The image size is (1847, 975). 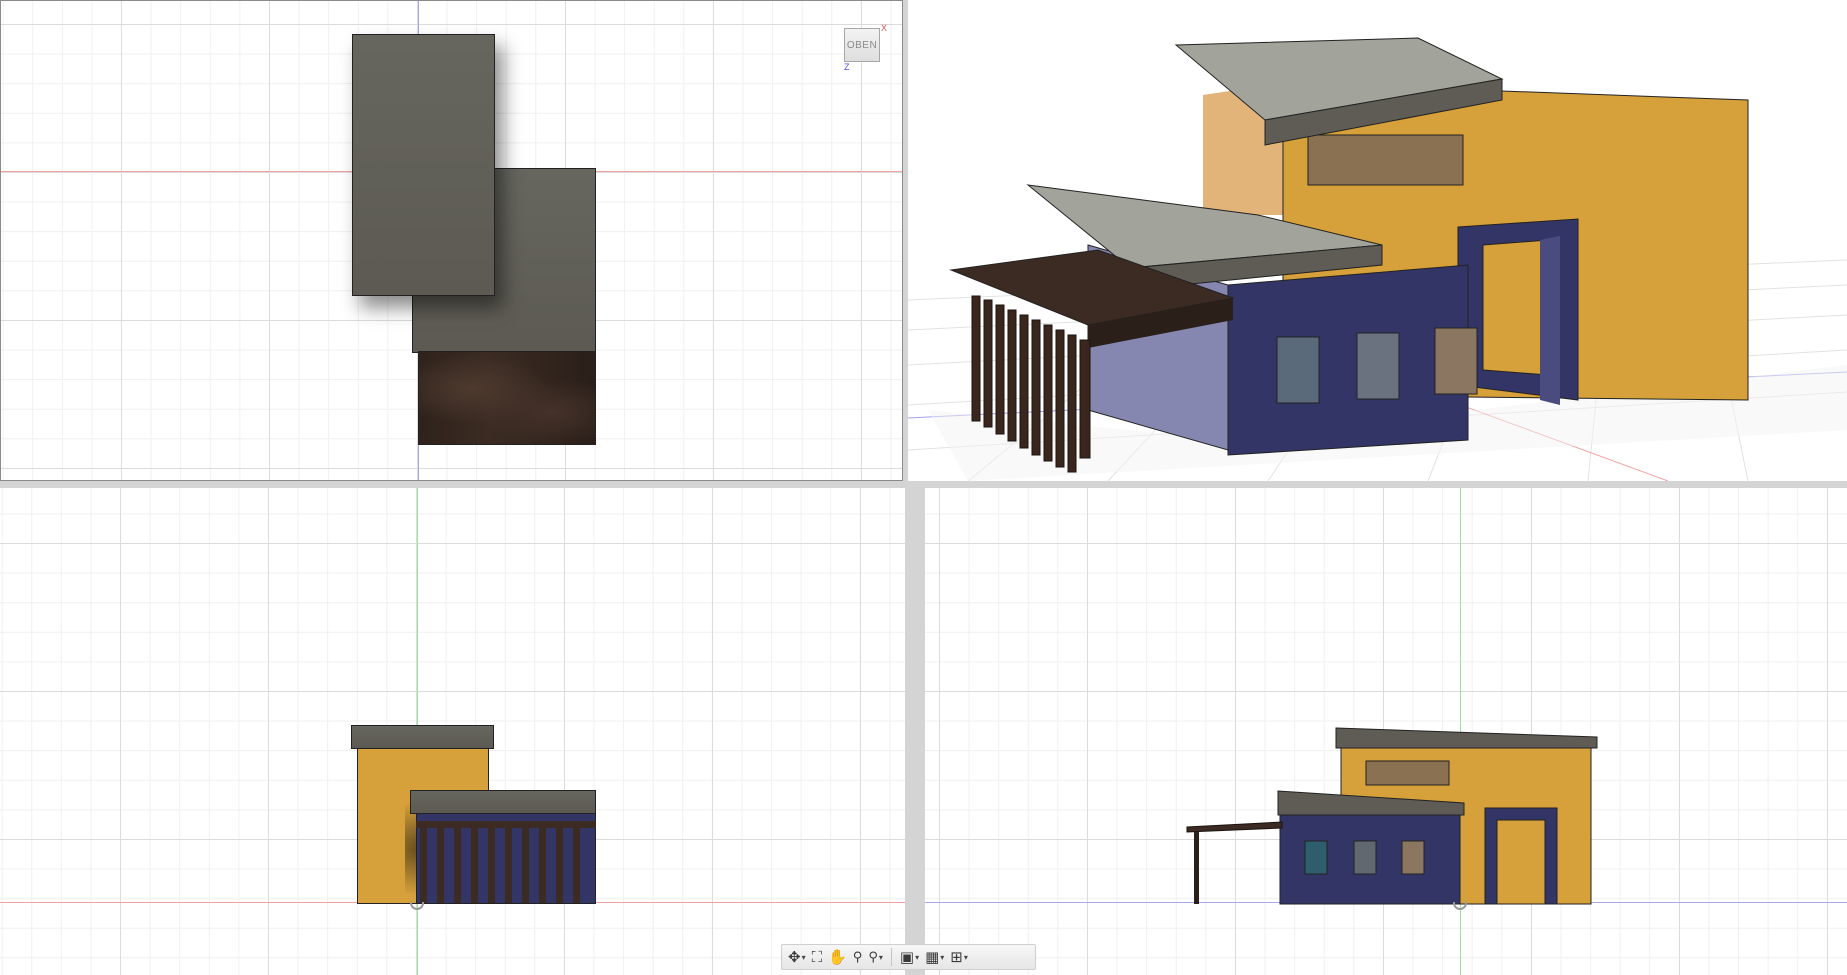 What do you see at coordinates (507, 398) in the screenshot?
I see `carport-roof-top-view` at bounding box center [507, 398].